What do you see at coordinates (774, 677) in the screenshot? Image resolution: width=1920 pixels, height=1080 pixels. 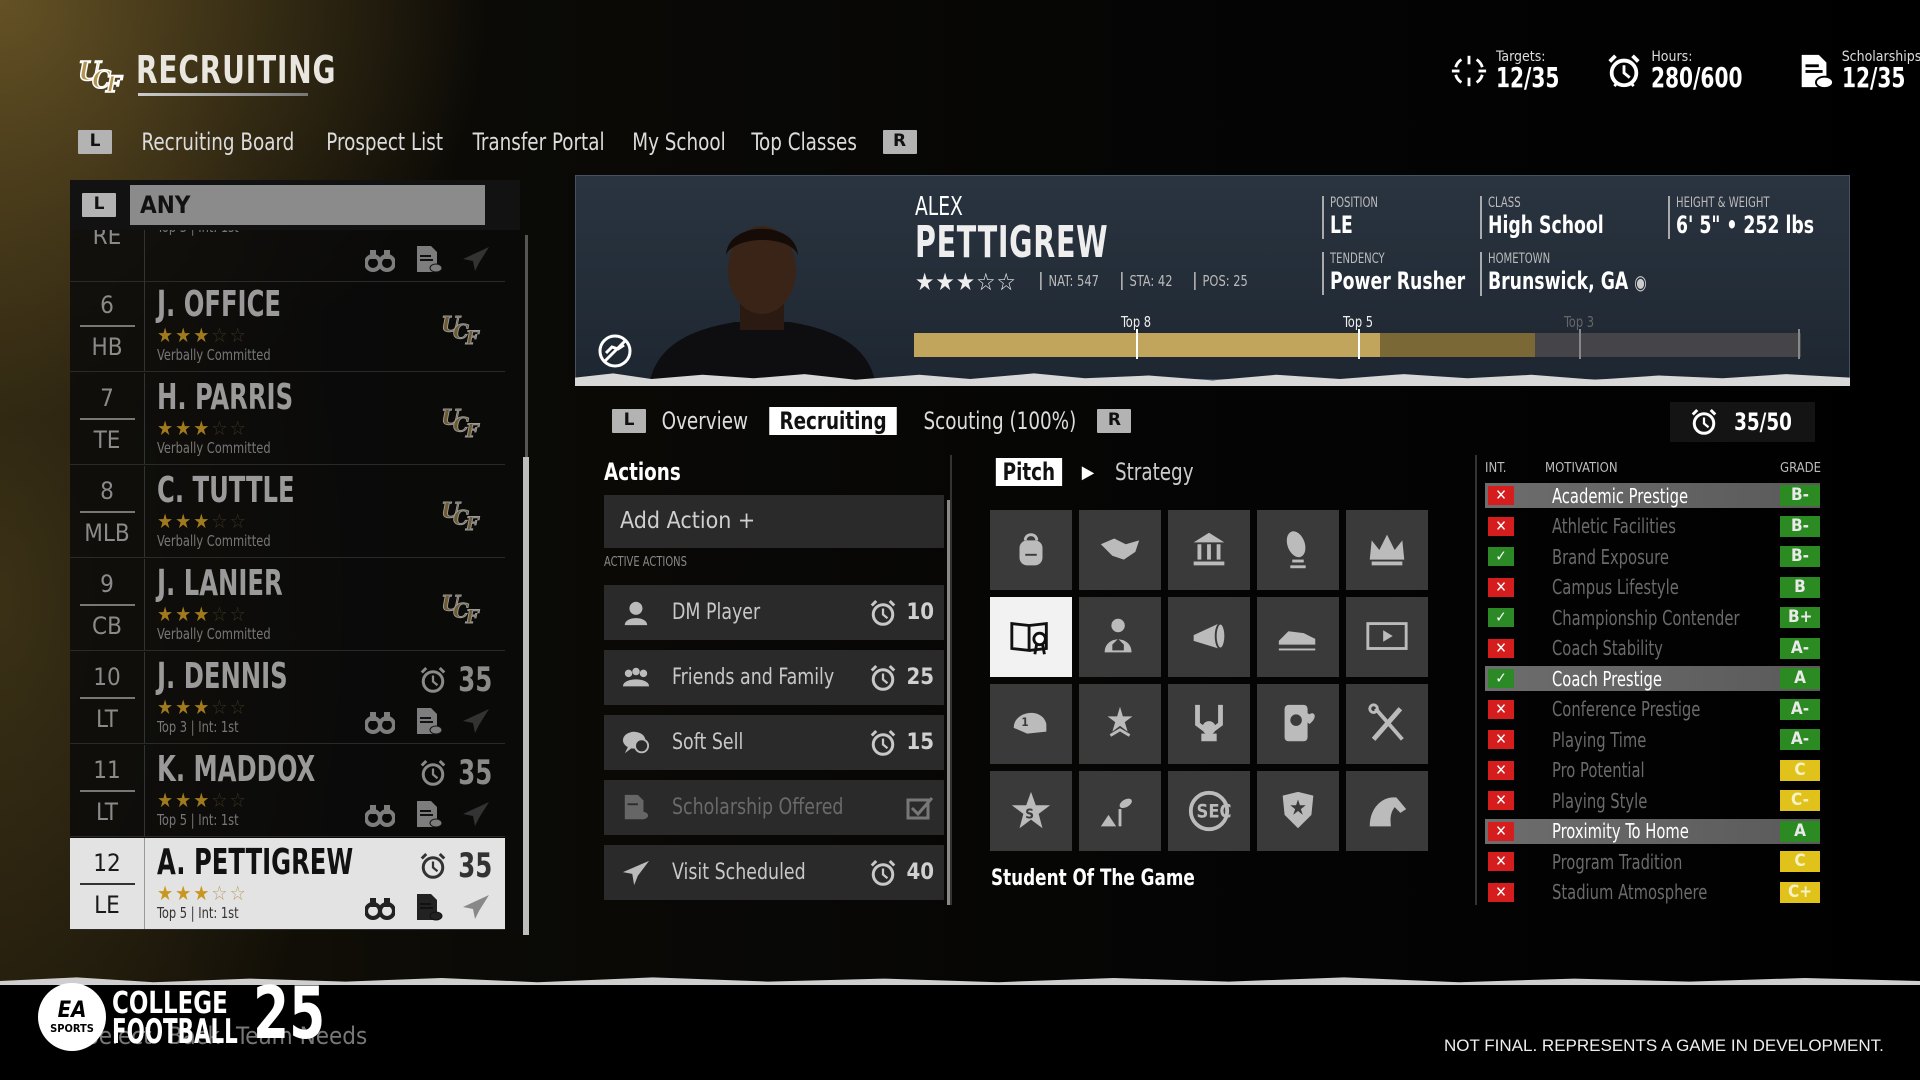 I see `action-item: Friends and Family 25` at bounding box center [774, 677].